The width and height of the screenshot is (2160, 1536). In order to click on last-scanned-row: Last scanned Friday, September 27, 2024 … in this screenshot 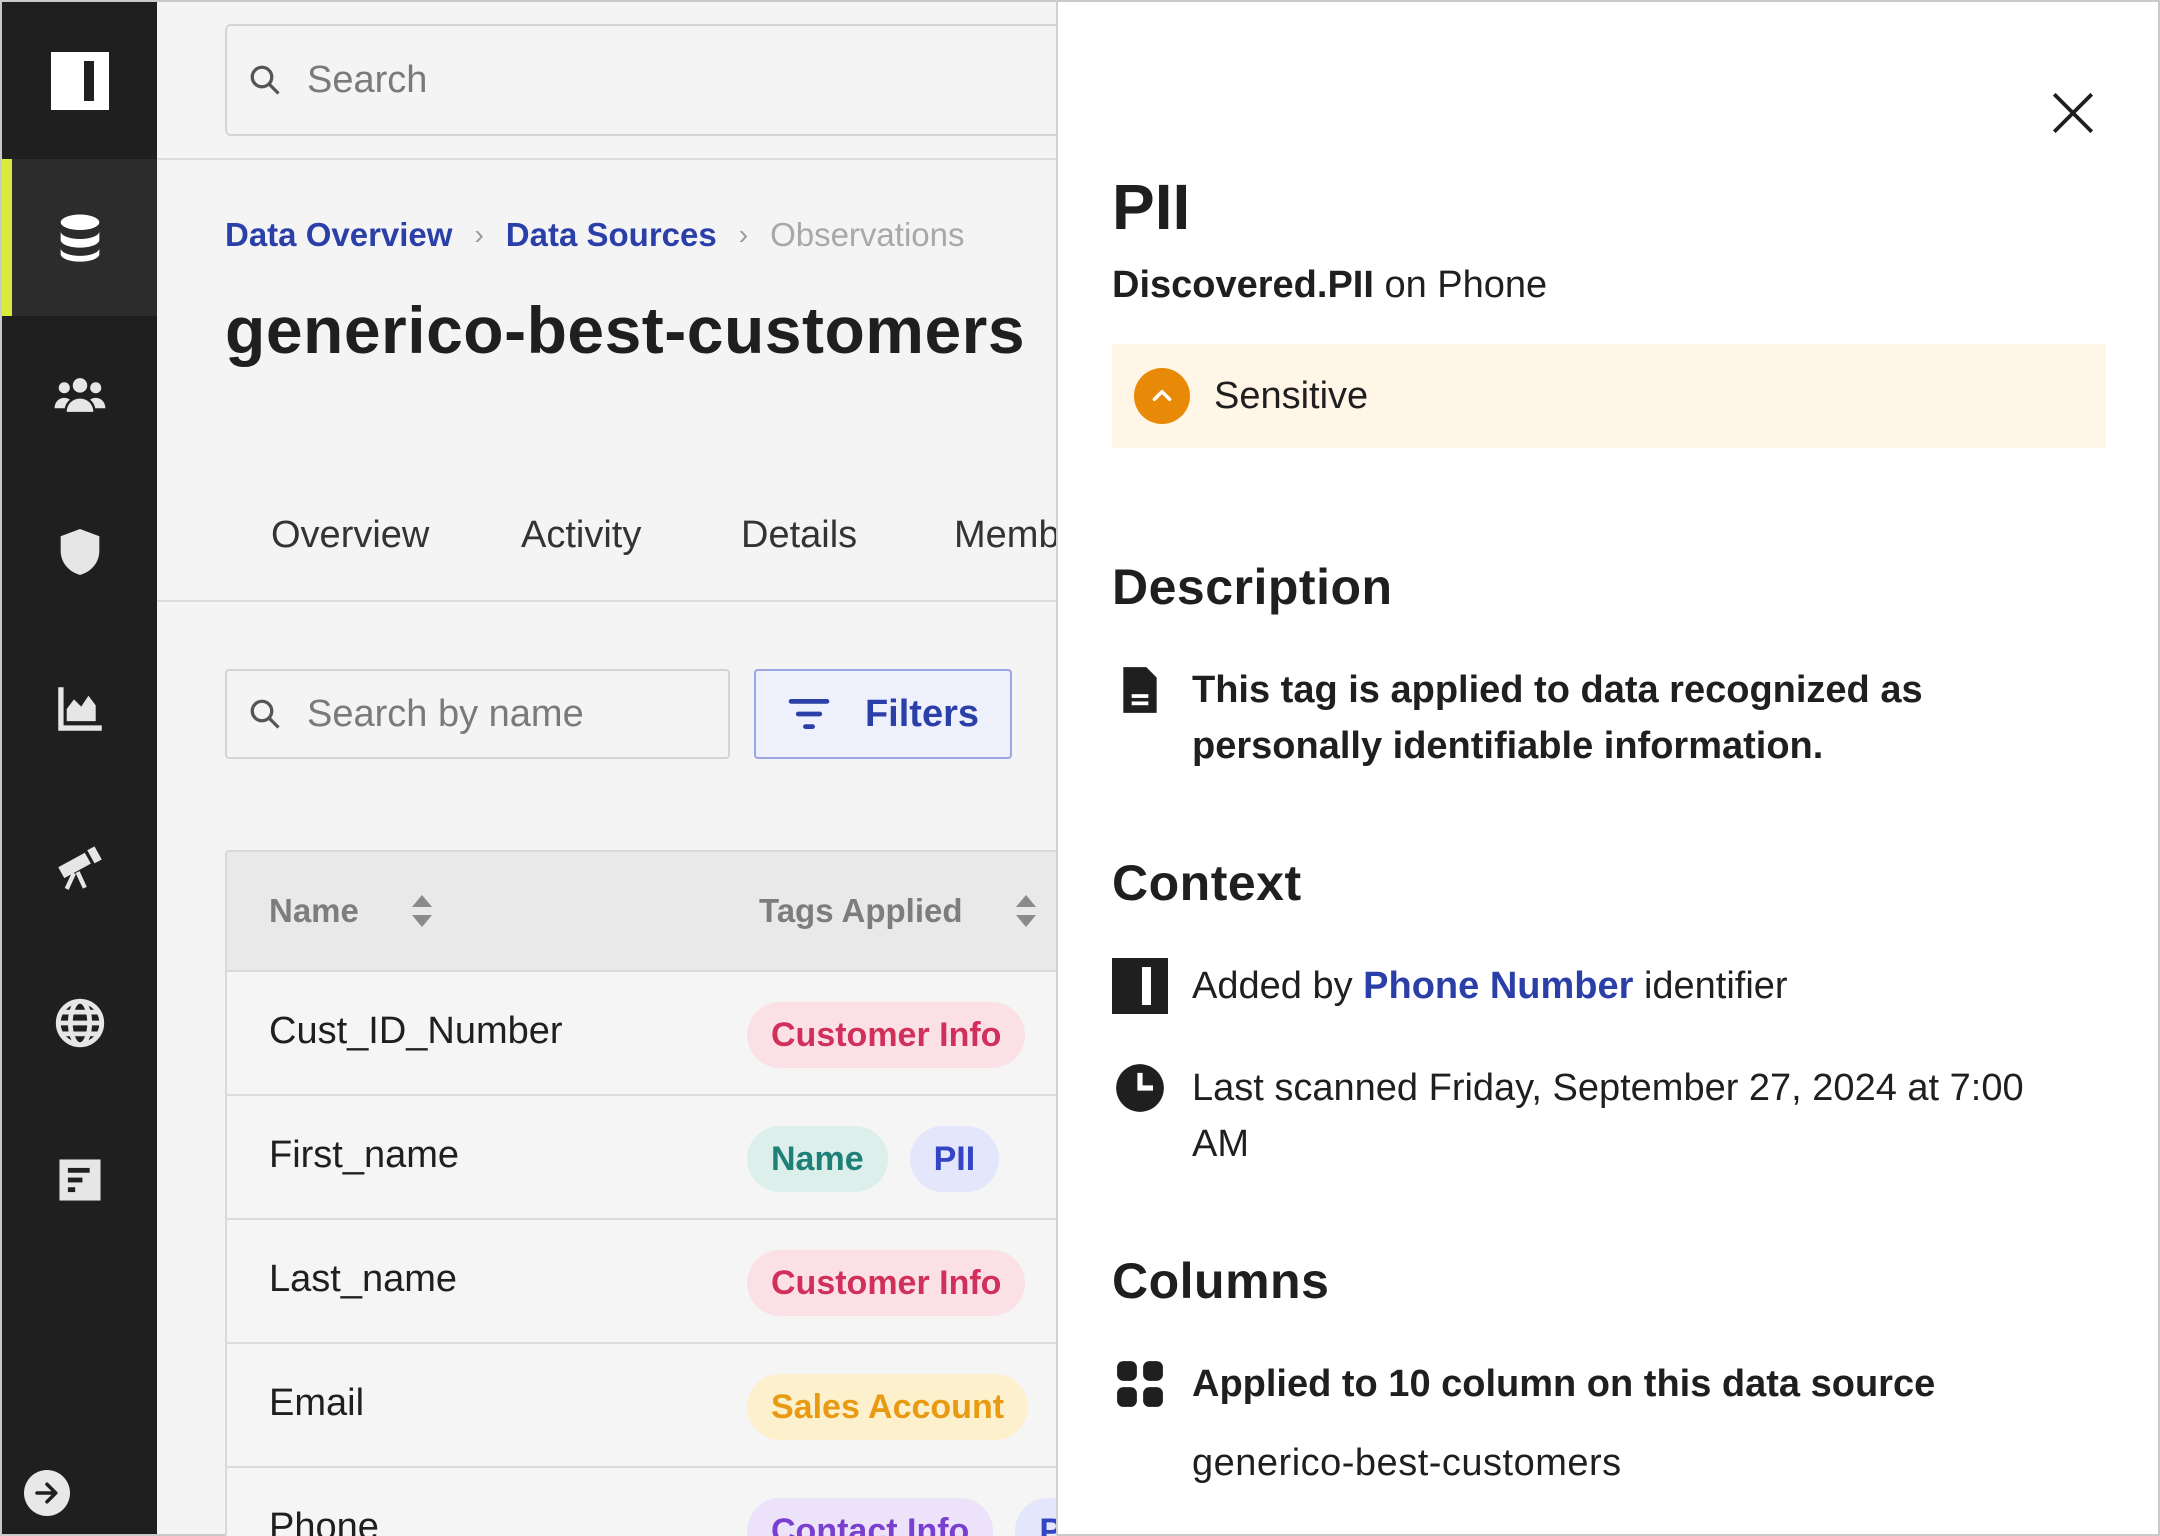, I will do `click(1592, 1116)`.